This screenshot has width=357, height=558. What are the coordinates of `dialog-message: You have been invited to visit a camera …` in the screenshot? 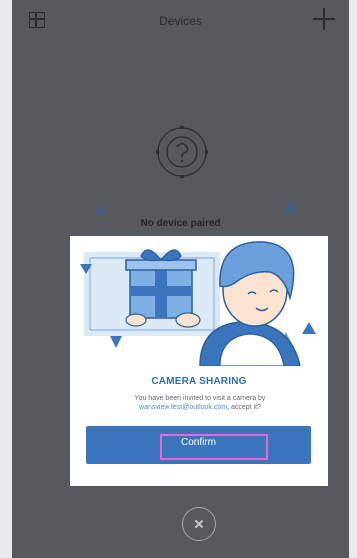 It's located at (200, 403).